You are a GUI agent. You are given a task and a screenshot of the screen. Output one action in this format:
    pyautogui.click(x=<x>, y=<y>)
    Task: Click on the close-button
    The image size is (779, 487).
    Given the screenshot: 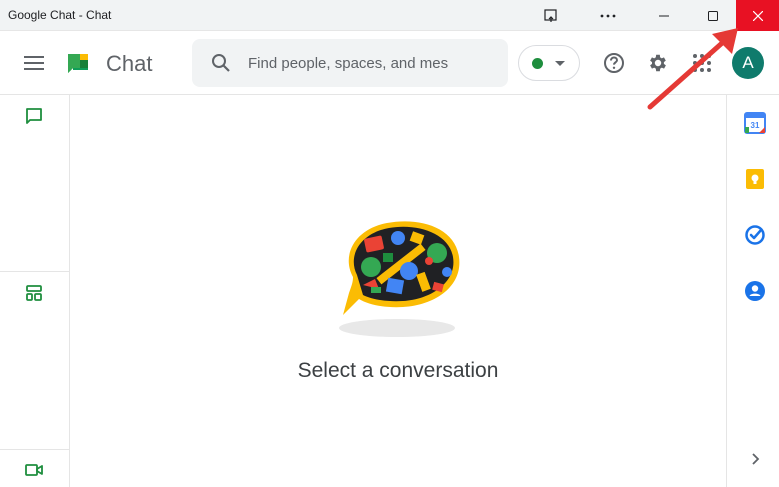 What is the action you would take?
    pyautogui.click(x=757, y=15)
    